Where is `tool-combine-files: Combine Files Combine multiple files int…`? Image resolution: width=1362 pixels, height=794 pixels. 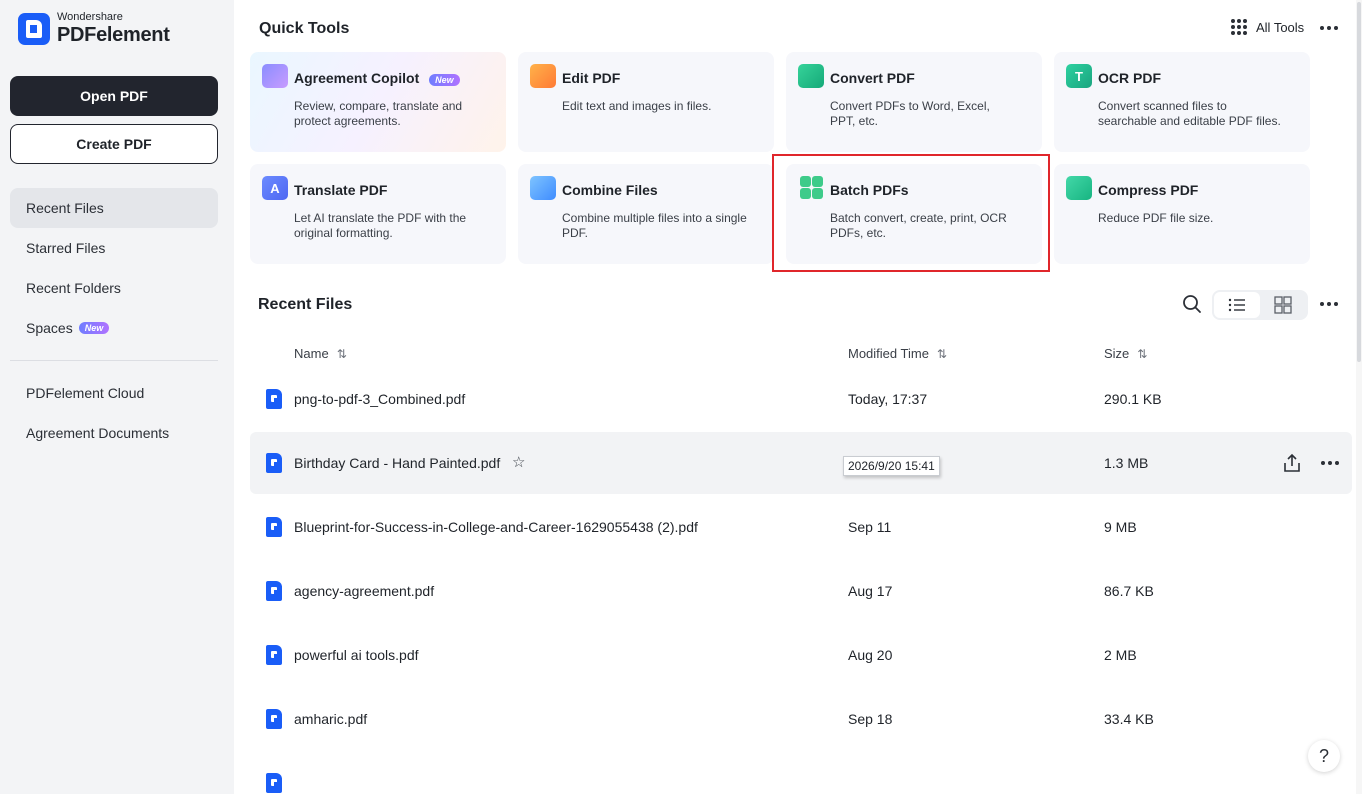
tool-combine-files: Combine Files Combine multiple files int… is located at coordinates (646, 214).